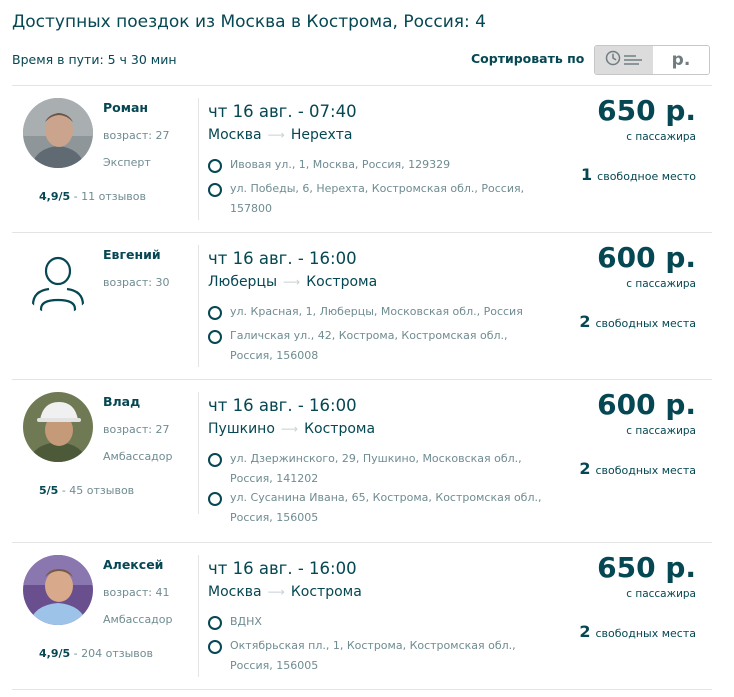 The height and width of the screenshot is (697, 734). I want to click on driver-rating: 5/5 - 45 отзывов, so click(86, 490).